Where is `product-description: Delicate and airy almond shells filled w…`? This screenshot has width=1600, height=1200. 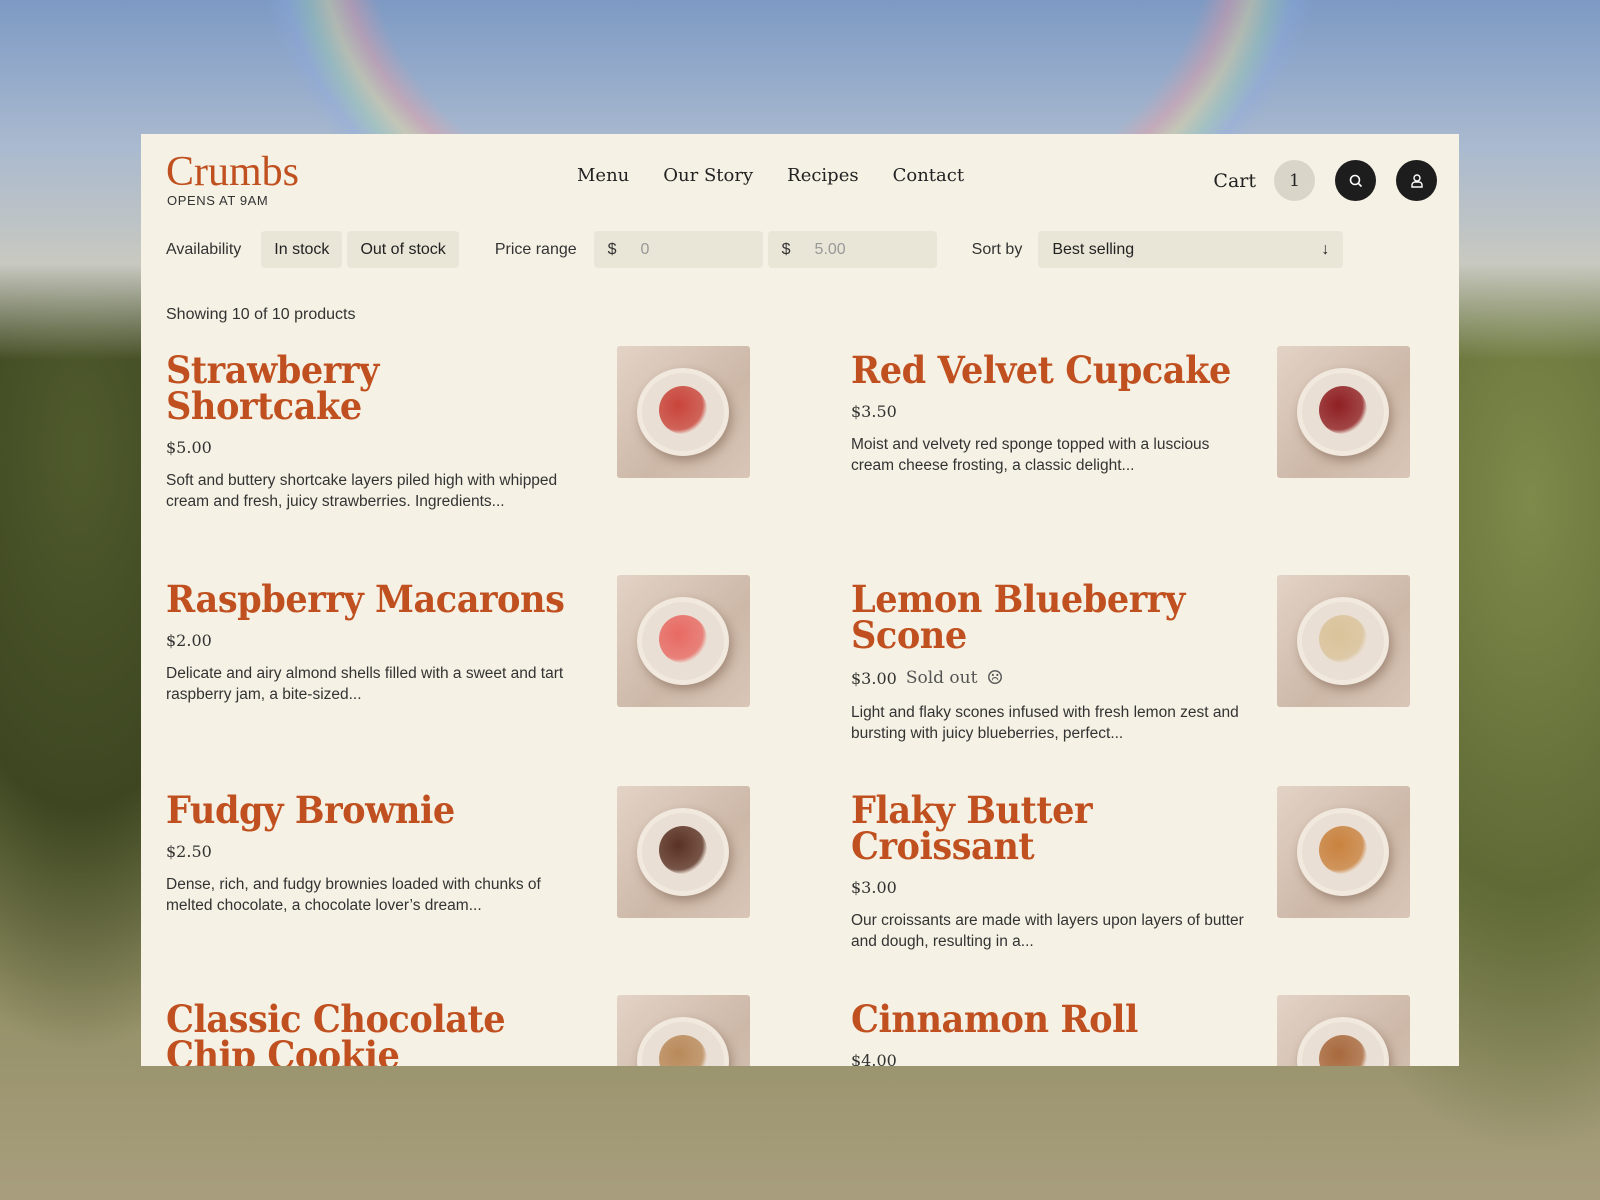 product-description: Delicate and airy almond shells filled w… is located at coordinates (365, 684).